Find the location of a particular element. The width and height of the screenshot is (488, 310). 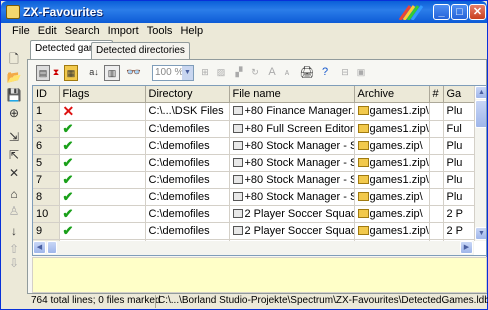

col-file-name: File name is located at coordinates (292, 94).